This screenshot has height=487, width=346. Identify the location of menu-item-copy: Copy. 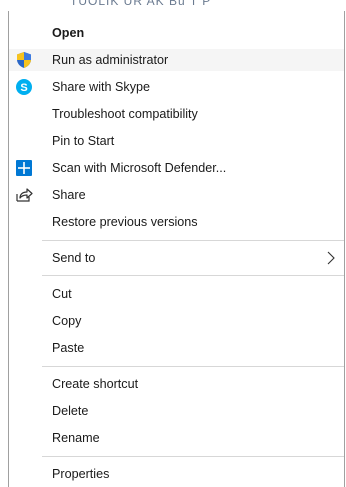
(176, 321).